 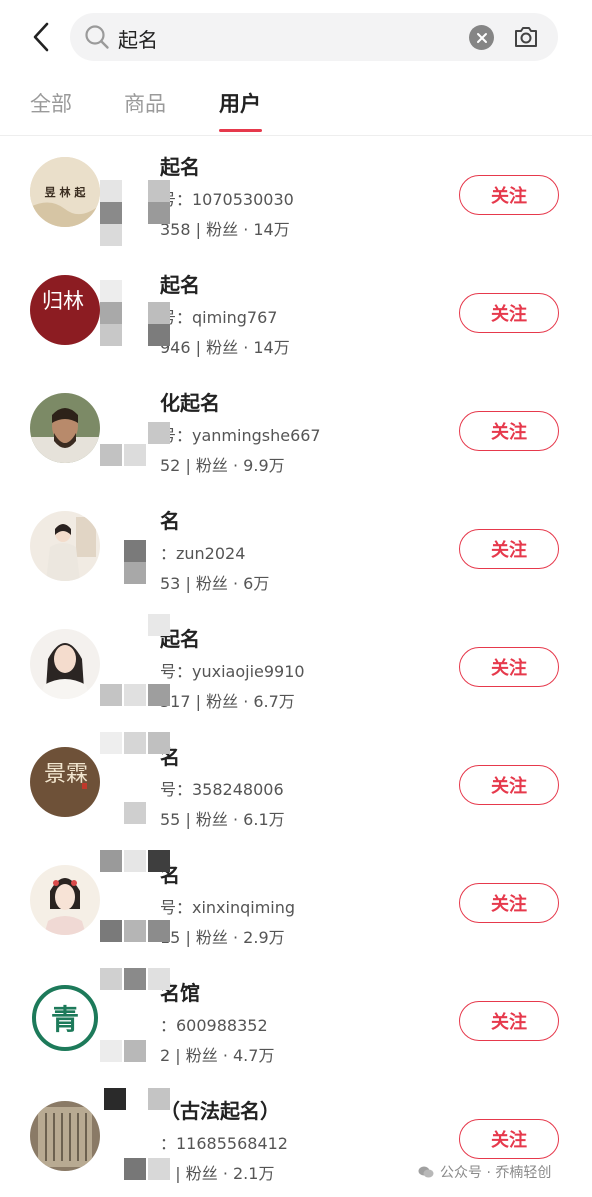 I want to click on avatar-image: 归林, so click(x=65, y=310).